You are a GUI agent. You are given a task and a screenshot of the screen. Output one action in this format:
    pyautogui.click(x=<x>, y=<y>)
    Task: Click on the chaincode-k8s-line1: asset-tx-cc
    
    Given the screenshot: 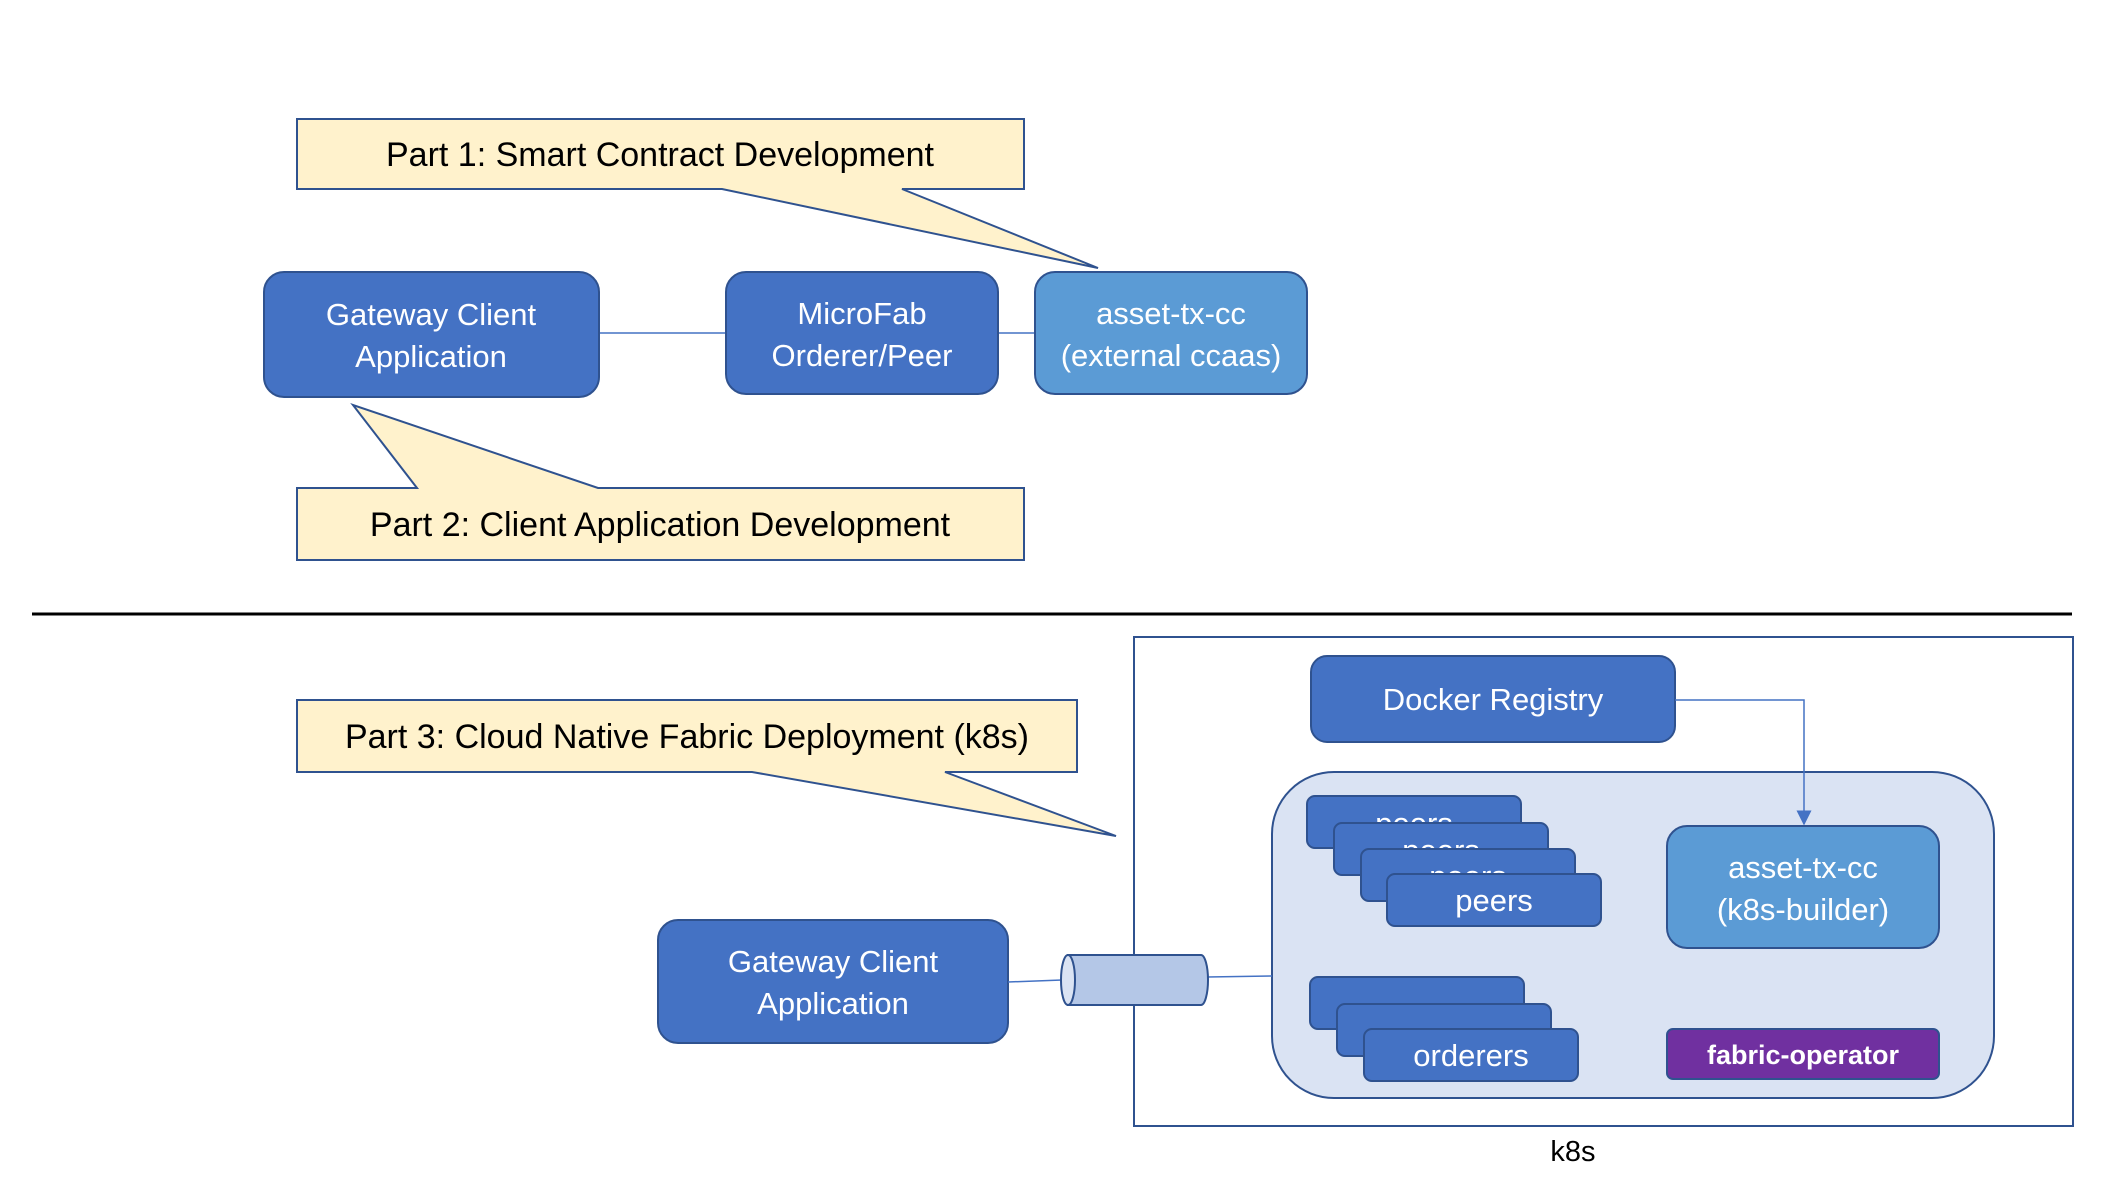 What is the action you would take?
    pyautogui.click(x=1803, y=867)
    